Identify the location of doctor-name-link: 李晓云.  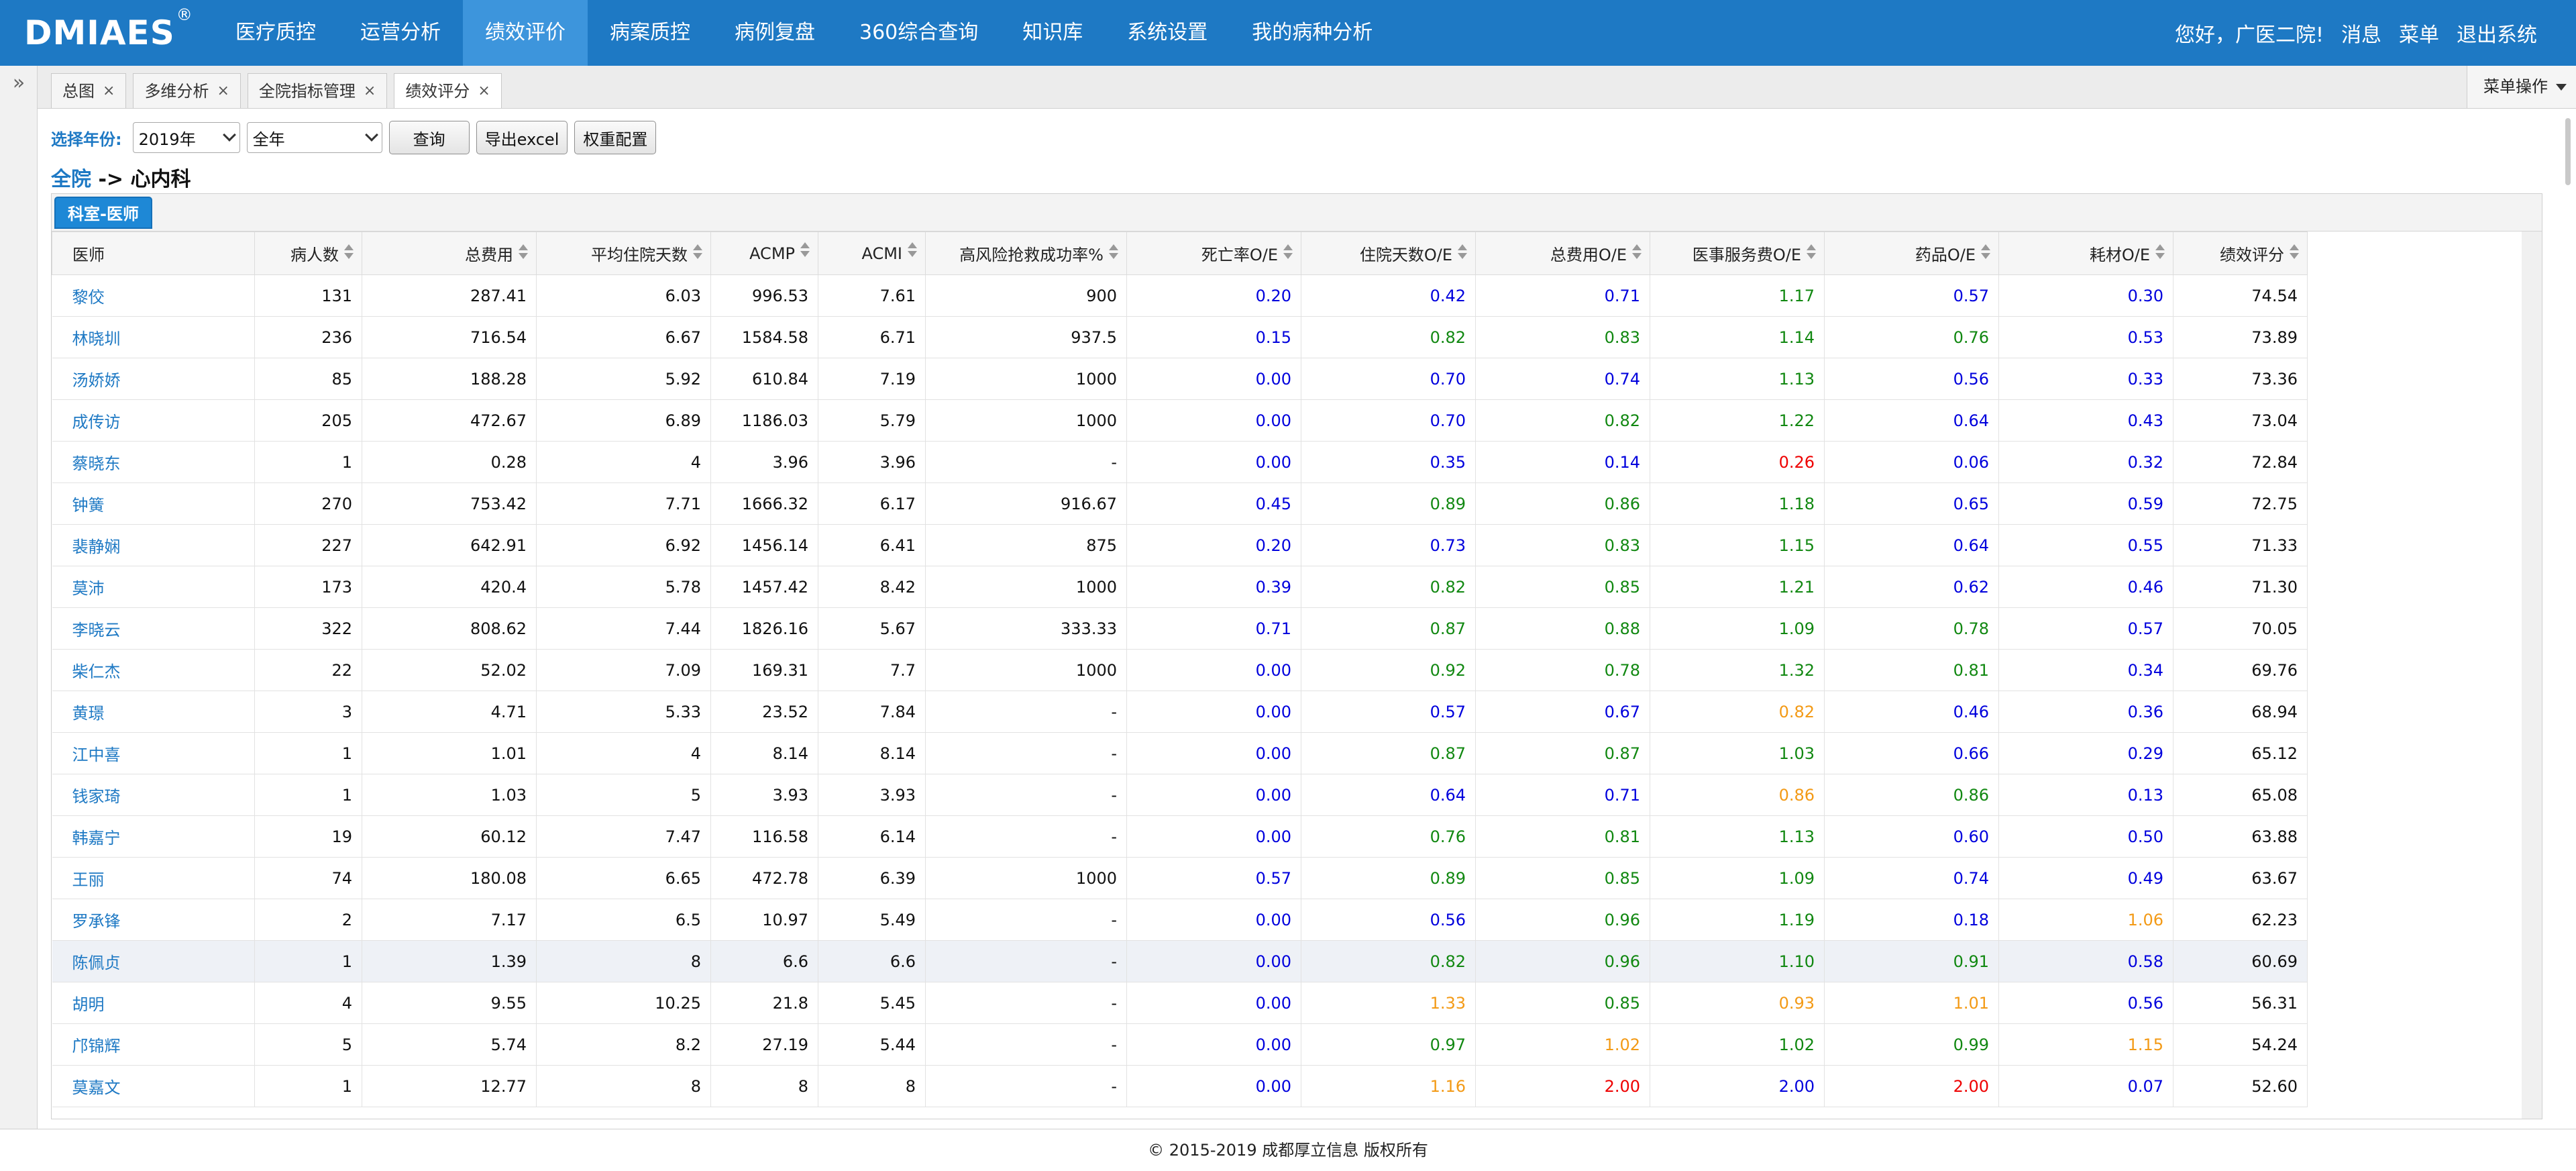
(153, 628).